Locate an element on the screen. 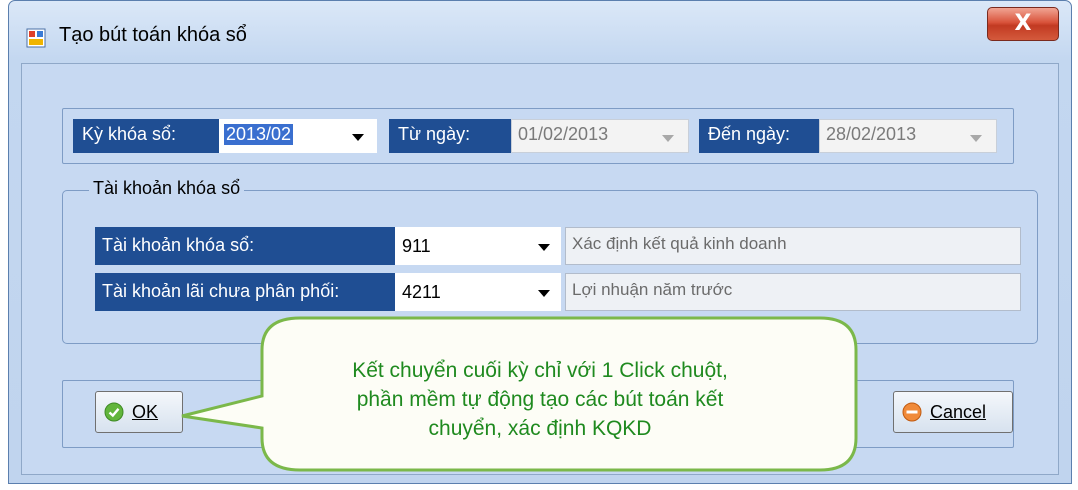 This screenshot has height=490, width=1078. account-row-label: Tài khoản lãi chưa phân phối: is located at coordinates (245, 292).